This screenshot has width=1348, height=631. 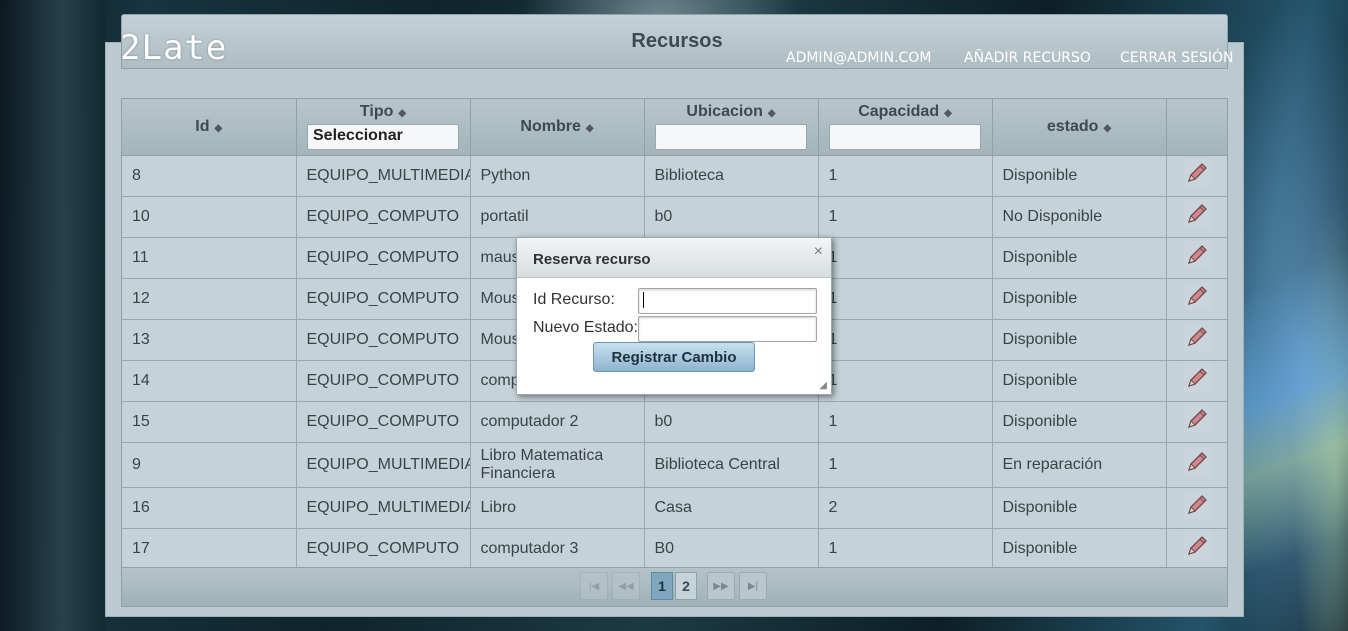 I want to click on cell-id: 15, so click(x=209, y=422).